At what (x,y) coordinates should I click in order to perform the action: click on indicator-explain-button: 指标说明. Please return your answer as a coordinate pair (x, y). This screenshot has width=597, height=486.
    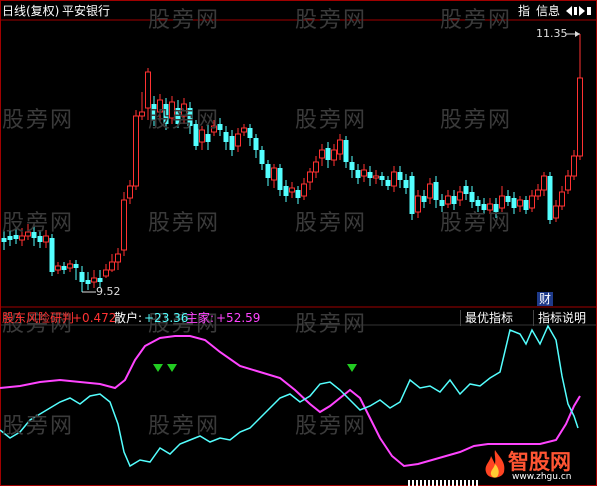
    Looking at the image, I should click on (561, 318).